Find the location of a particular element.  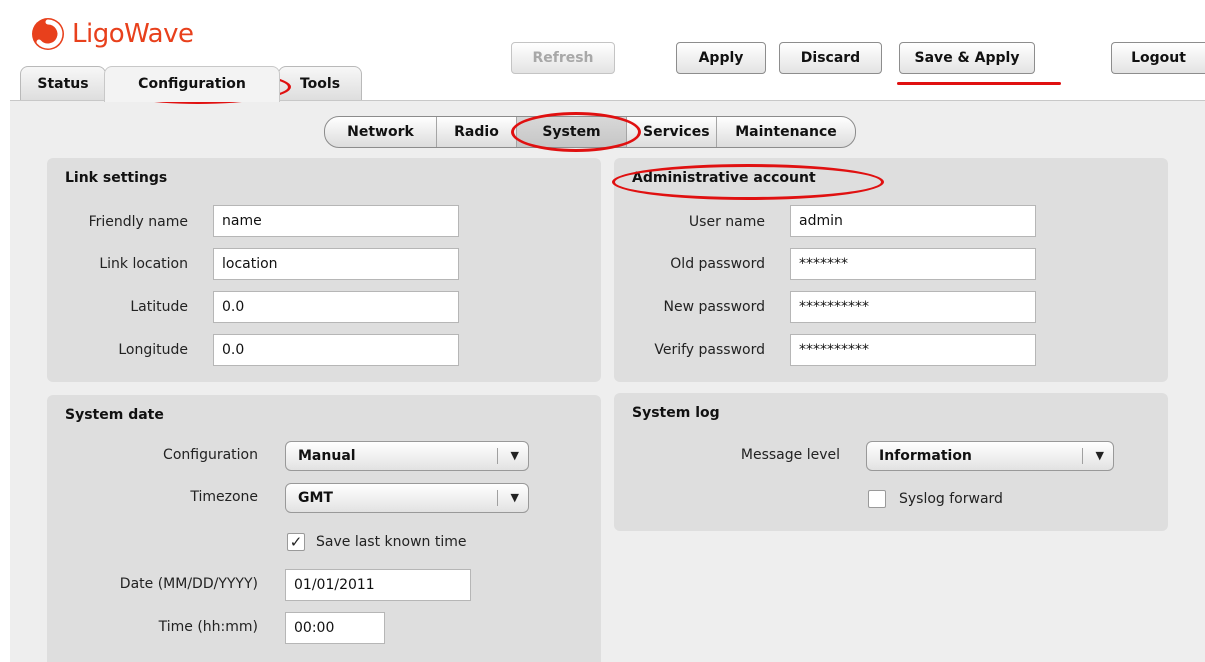

verify-password-input is located at coordinates (913, 350).